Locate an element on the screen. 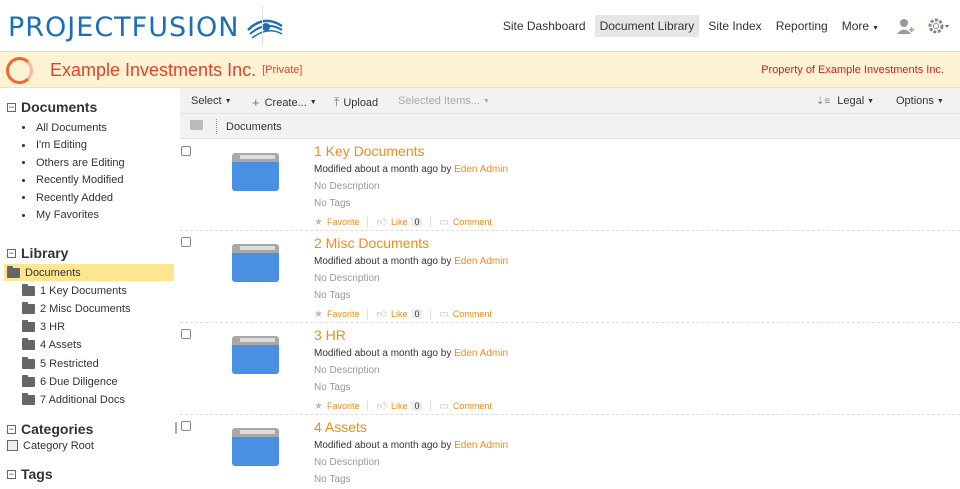 This screenshot has height=489, width=960. user-add-icon is located at coordinates (905, 26).